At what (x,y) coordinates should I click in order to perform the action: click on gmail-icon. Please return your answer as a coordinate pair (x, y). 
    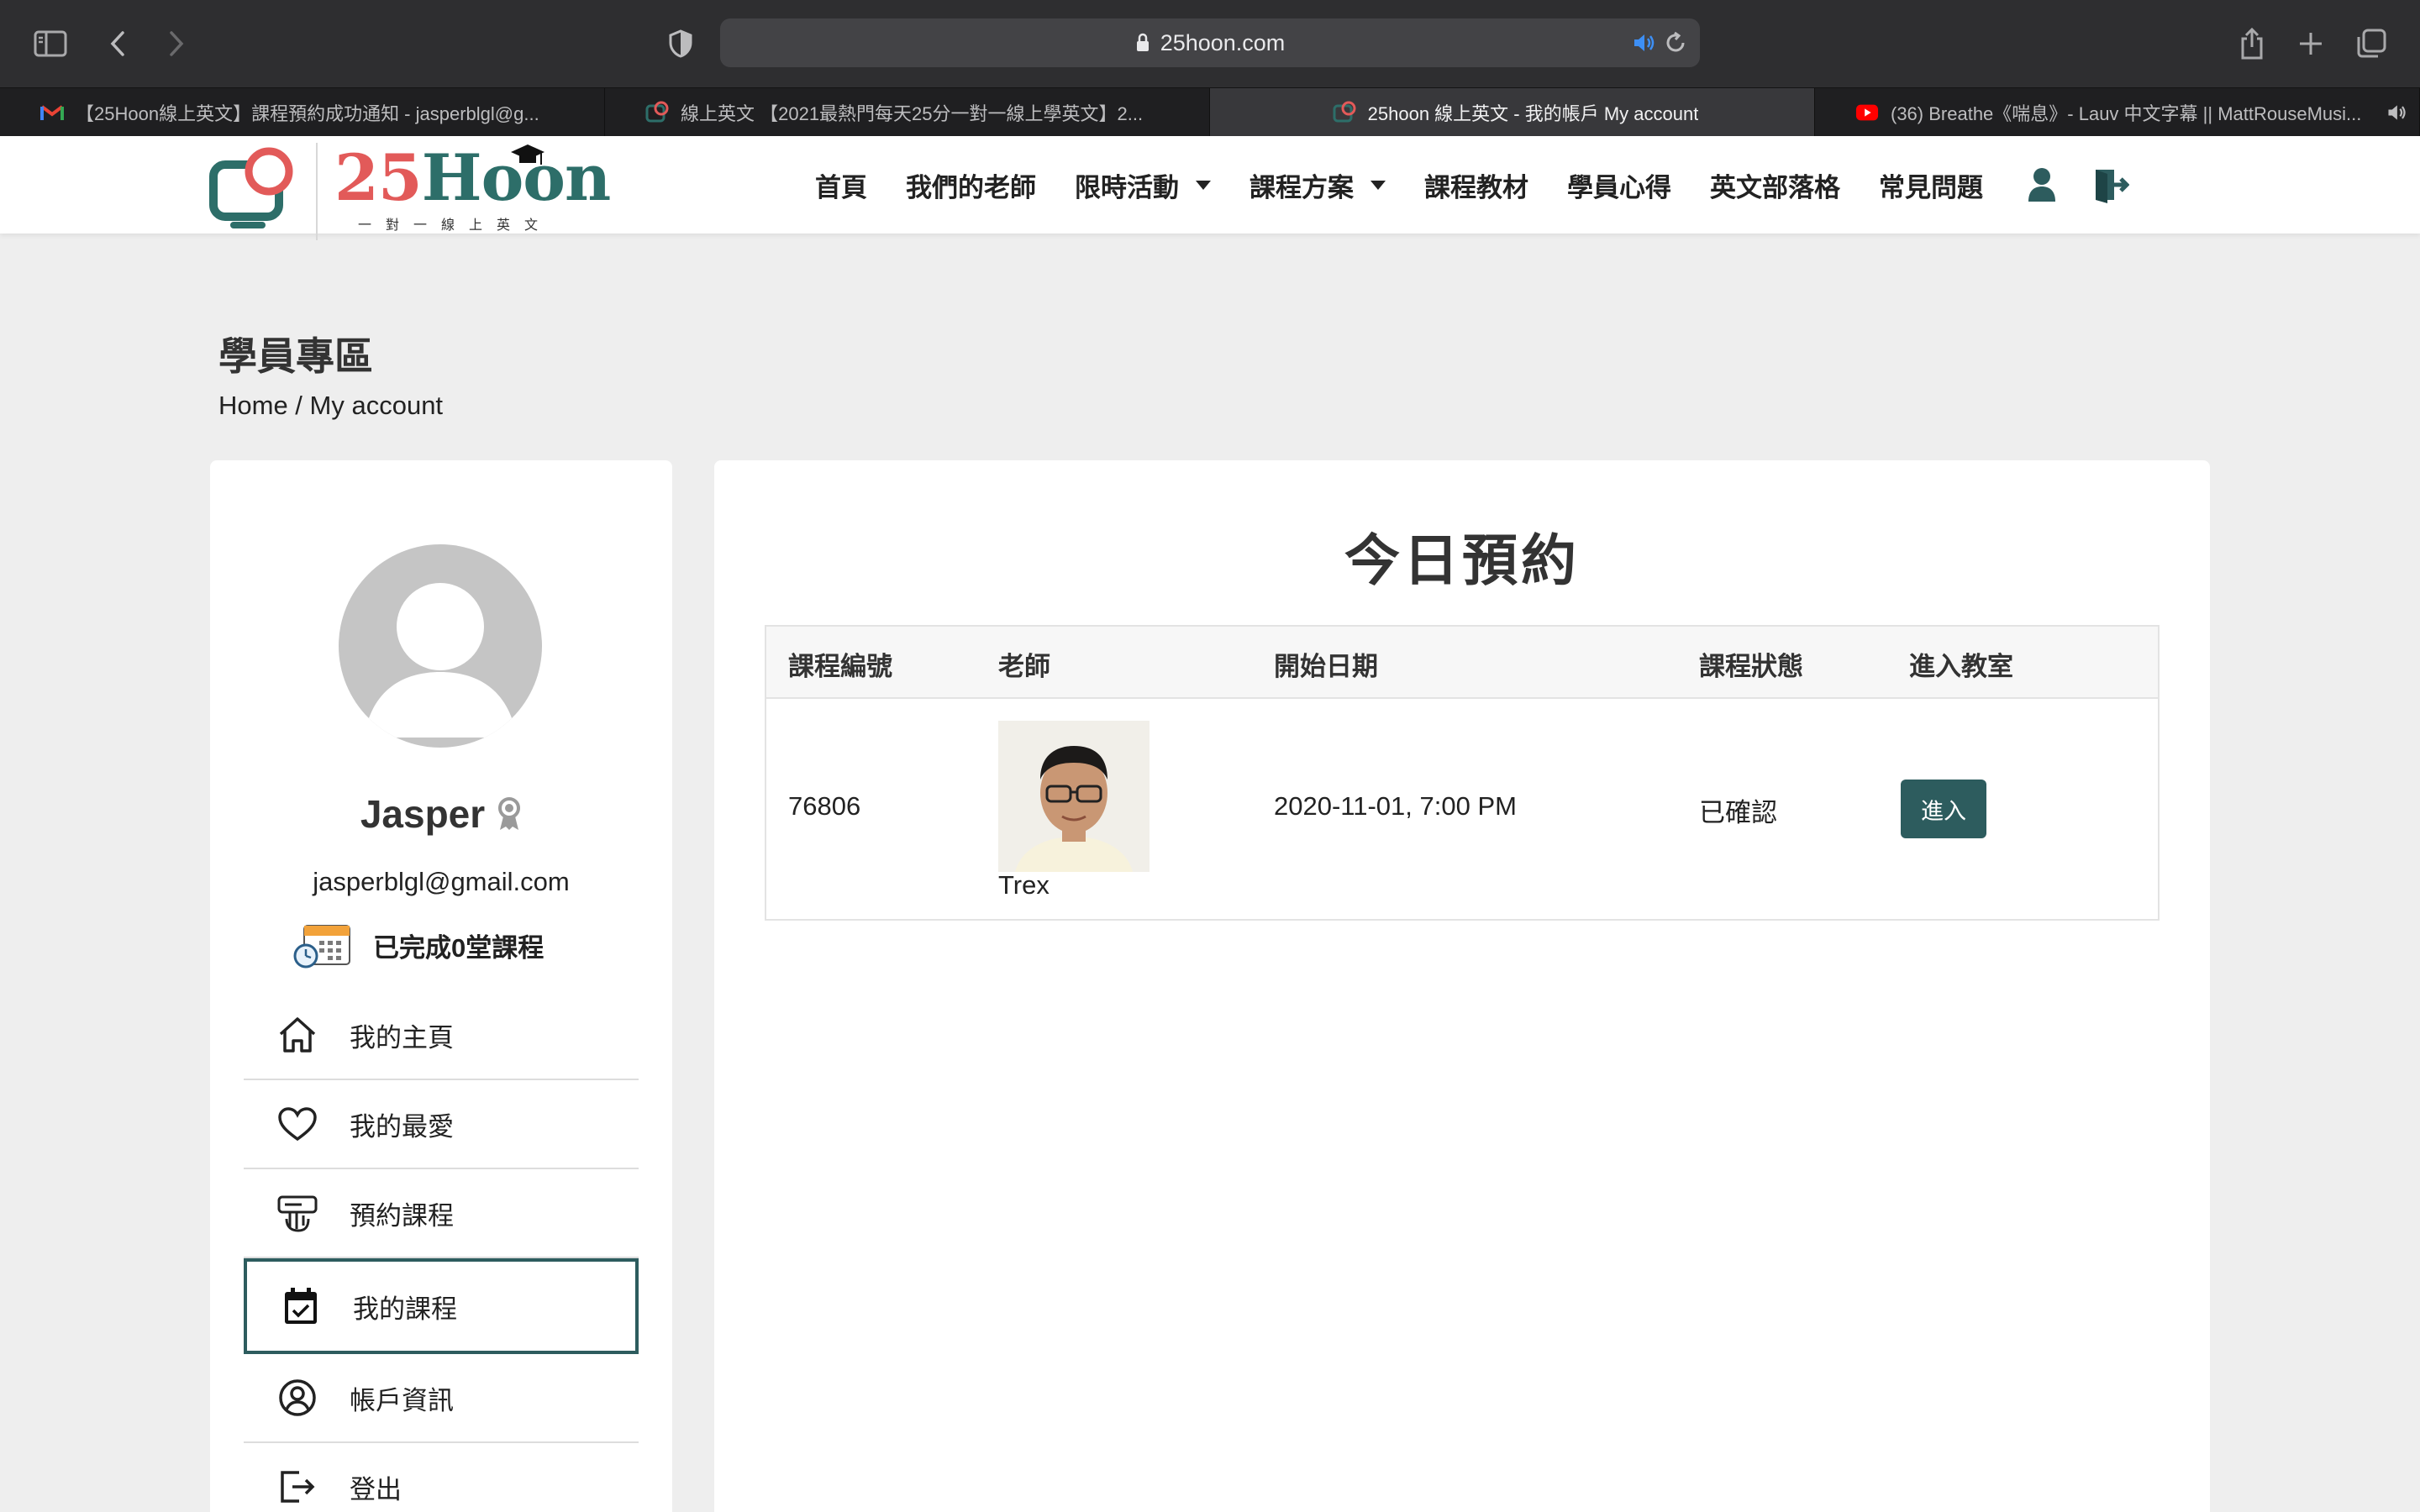
    Looking at the image, I should click on (52, 112).